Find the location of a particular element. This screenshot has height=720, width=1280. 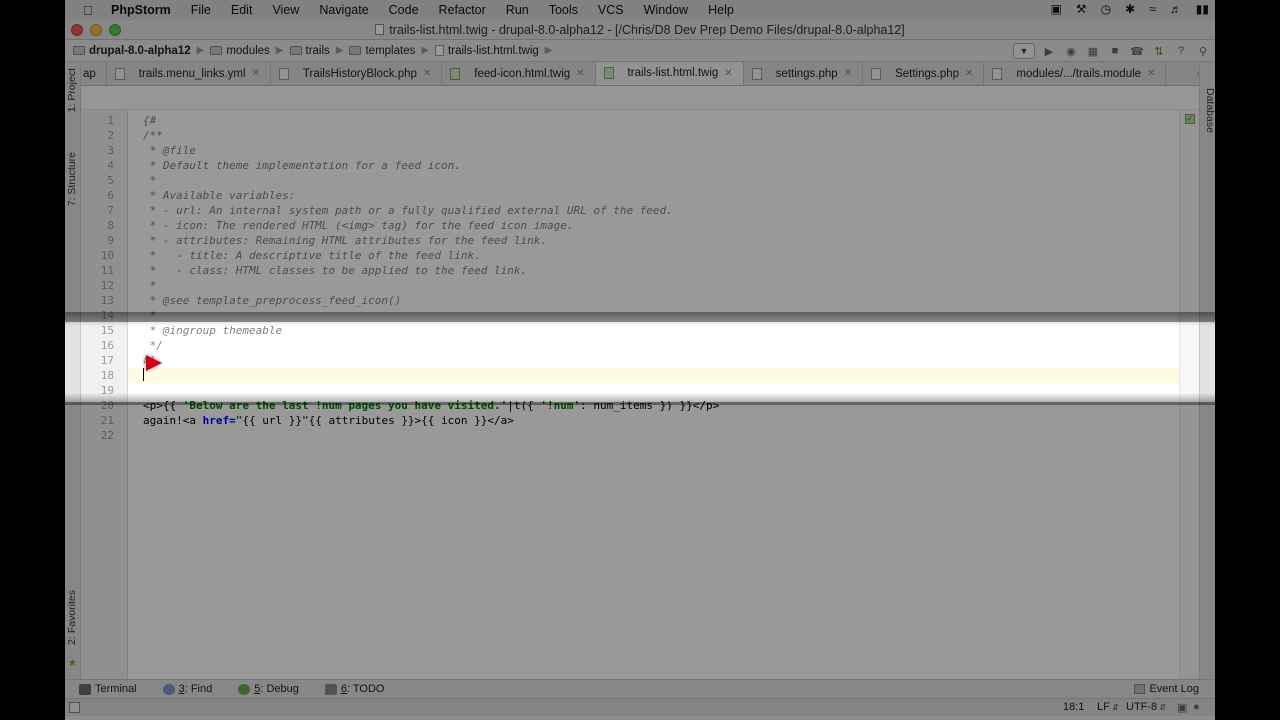

help-icon: ? is located at coordinates (1181, 51).